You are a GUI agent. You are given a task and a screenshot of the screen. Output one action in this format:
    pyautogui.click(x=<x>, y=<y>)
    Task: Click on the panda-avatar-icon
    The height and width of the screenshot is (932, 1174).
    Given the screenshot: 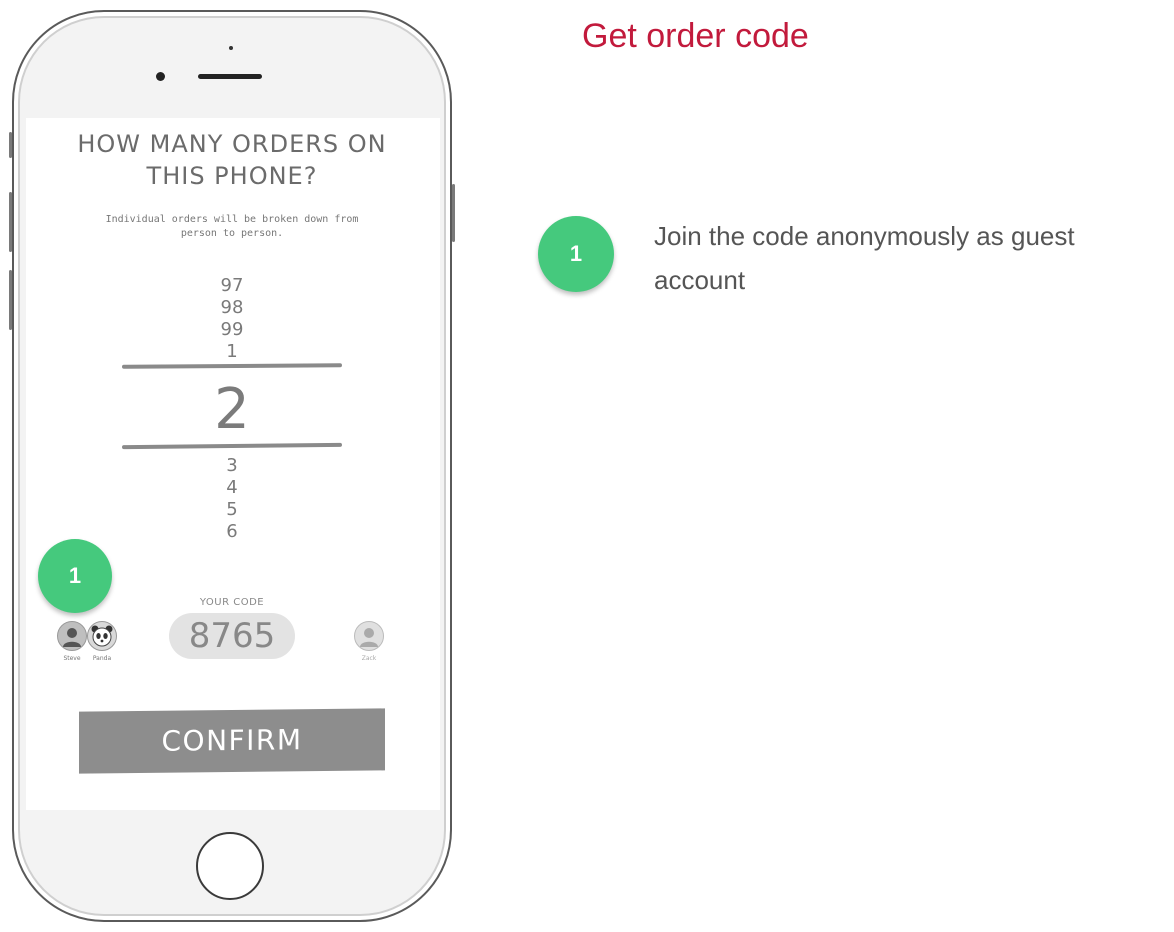 What is the action you would take?
    pyautogui.click(x=102, y=636)
    